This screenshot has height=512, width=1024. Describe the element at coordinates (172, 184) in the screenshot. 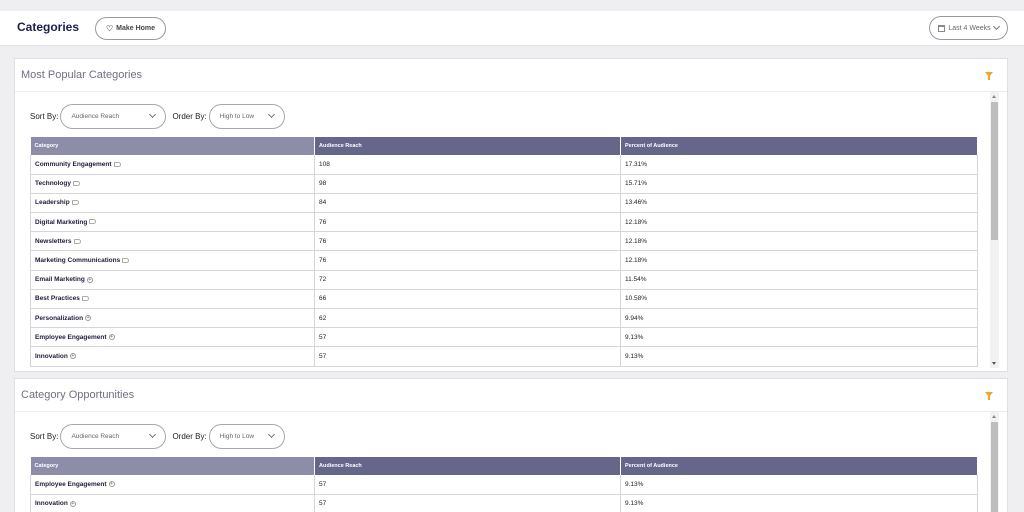

I see `category-cell: Technology` at that location.